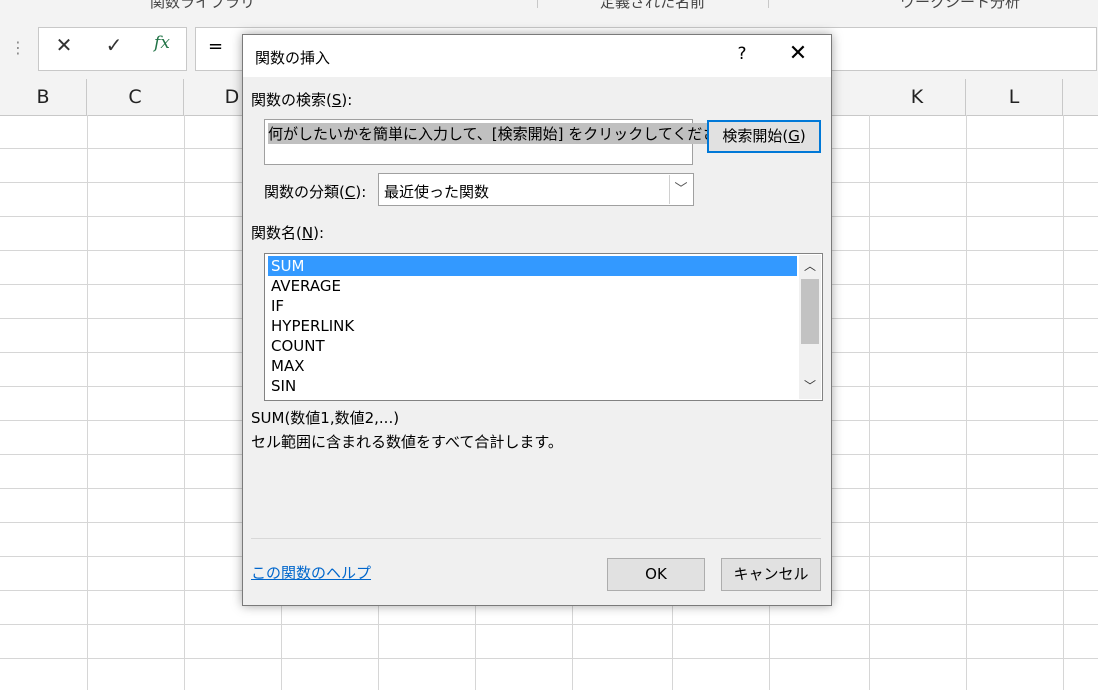 Image resolution: width=1098 pixels, height=690 pixels. I want to click on formula-buttons: ✕ ✓ fx, so click(112, 49).